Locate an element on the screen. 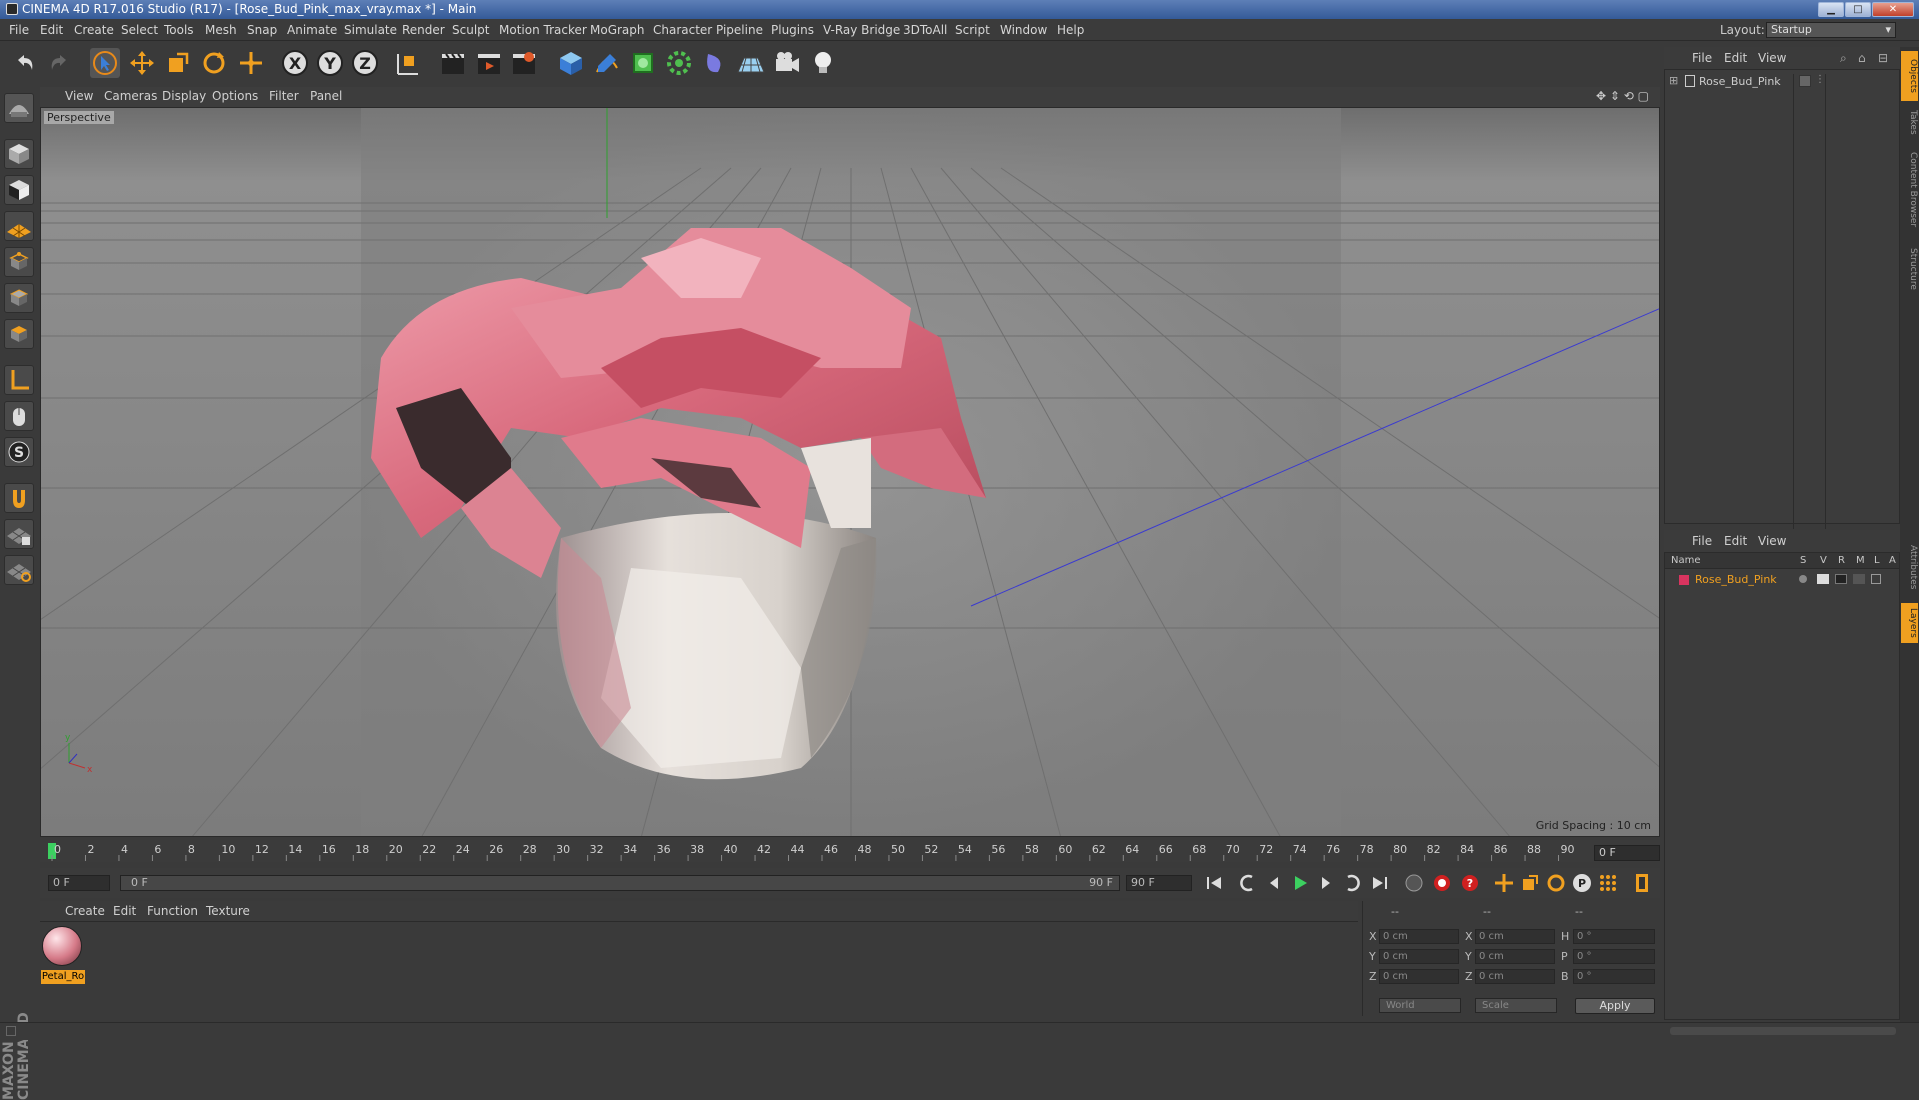 This screenshot has height=1100, width=1919. snap-button: S is located at coordinates (19, 452).